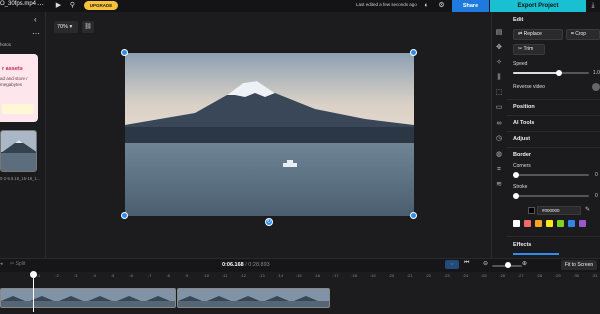 The height and width of the screenshot is (314, 600). I want to click on corners-slider-track, so click(551, 175).